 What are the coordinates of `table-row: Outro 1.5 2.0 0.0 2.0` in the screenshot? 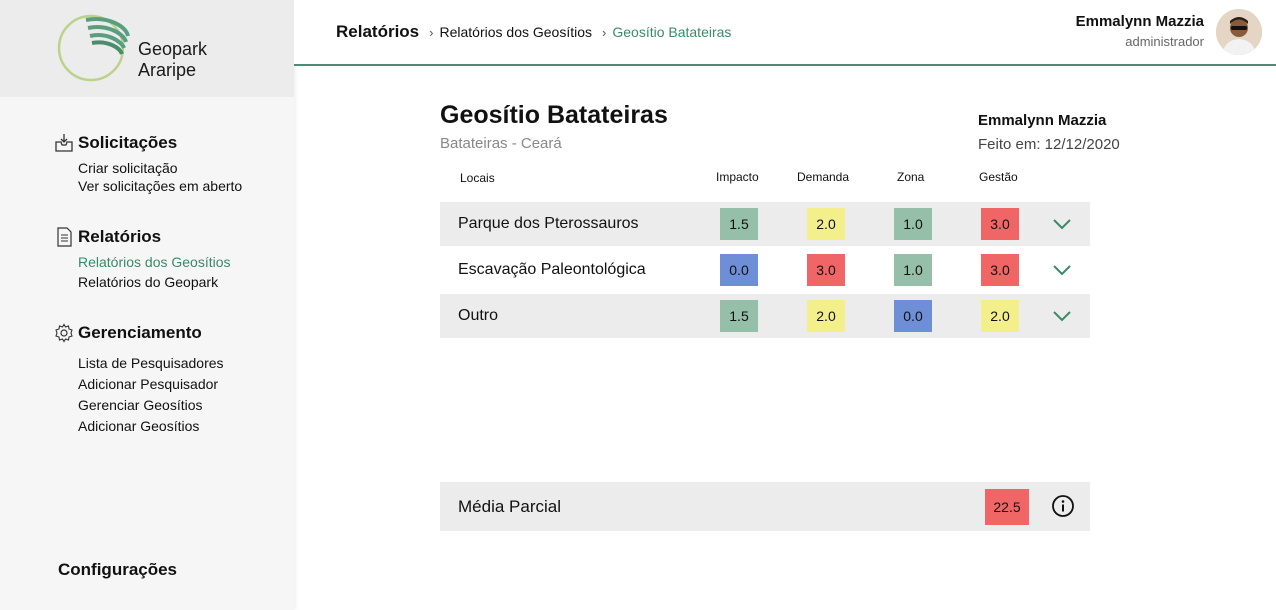 It's located at (765, 316).